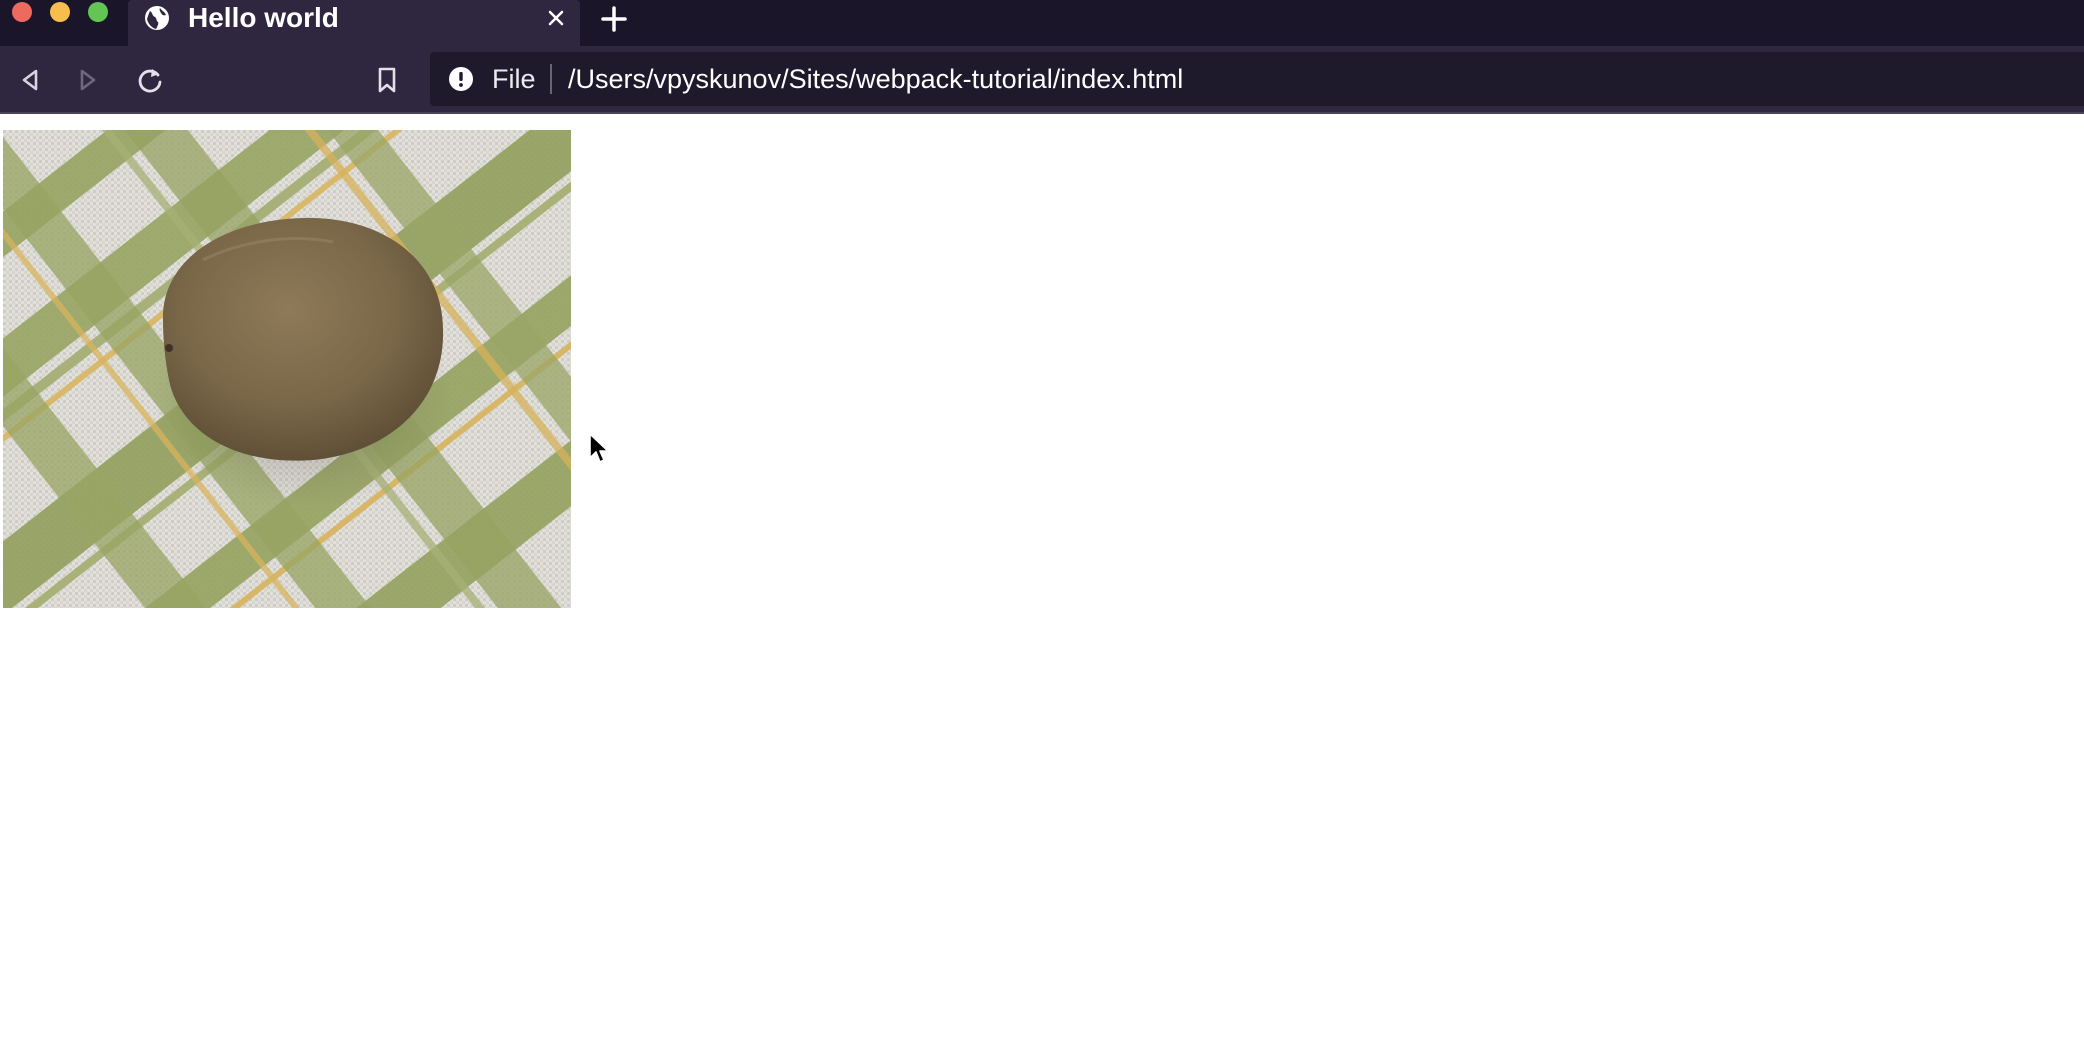 The image size is (2084, 1062). I want to click on forward-arrow-icon, so click(88, 80).